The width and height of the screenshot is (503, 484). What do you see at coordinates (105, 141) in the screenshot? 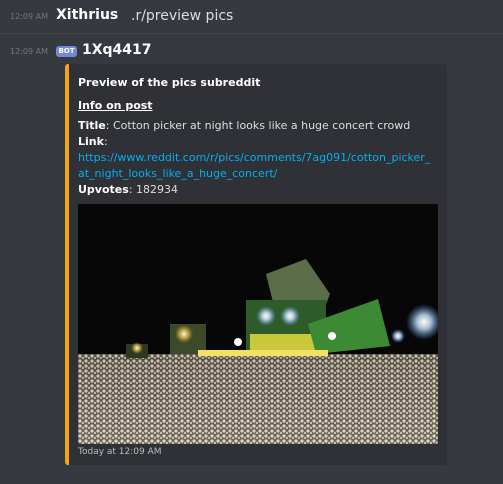
I see `post-link-sep: :` at bounding box center [105, 141].